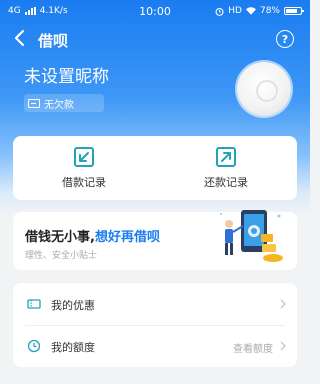 The width and height of the screenshot is (320, 384). What do you see at coordinates (219, 11) in the screenshot?
I see `alarm-icon` at bounding box center [219, 11].